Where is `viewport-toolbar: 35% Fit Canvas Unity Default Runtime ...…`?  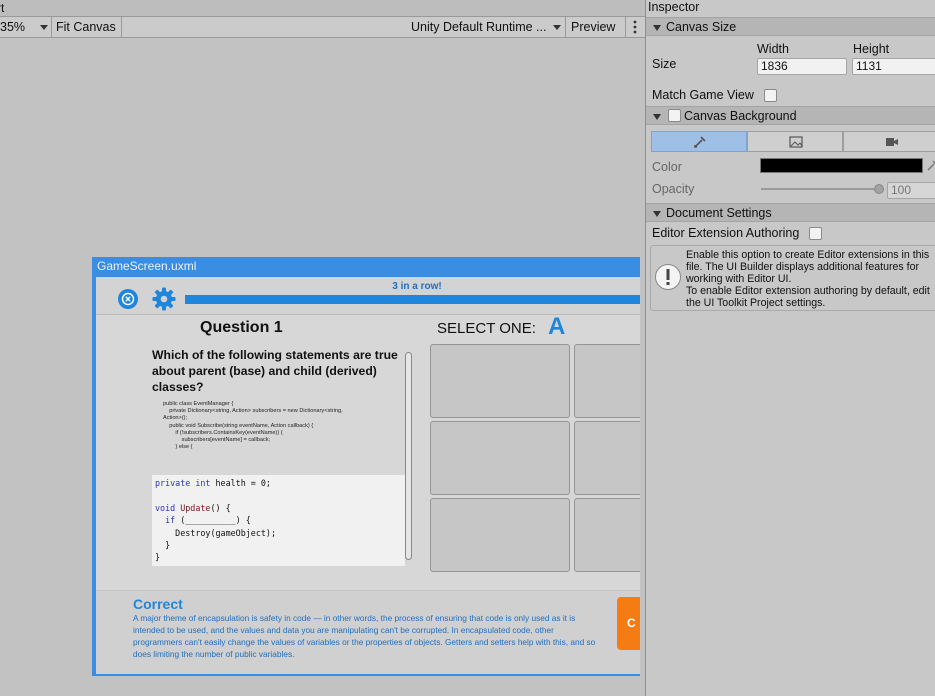
viewport-toolbar: 35% Fit Canvas Unity Default Runtime ...… is located at coordinates (322, 27).